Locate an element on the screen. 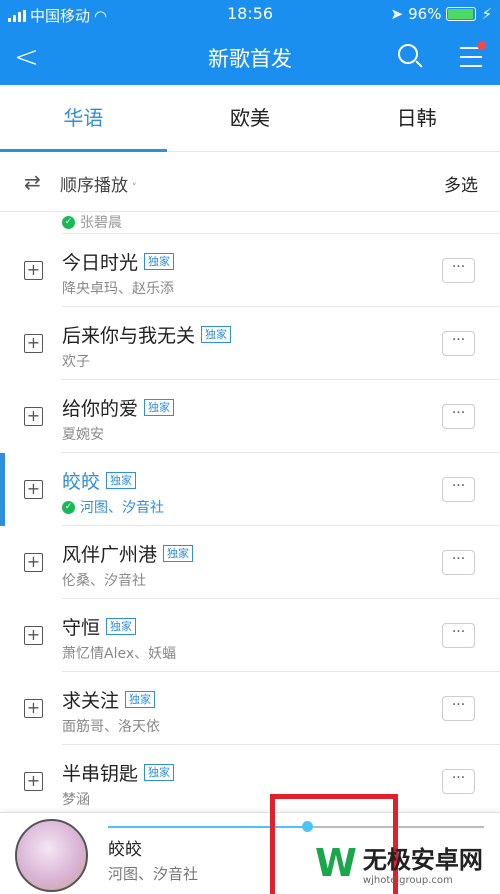  tab-japan-korea: 日韩 is located at coordinates (416, 118).